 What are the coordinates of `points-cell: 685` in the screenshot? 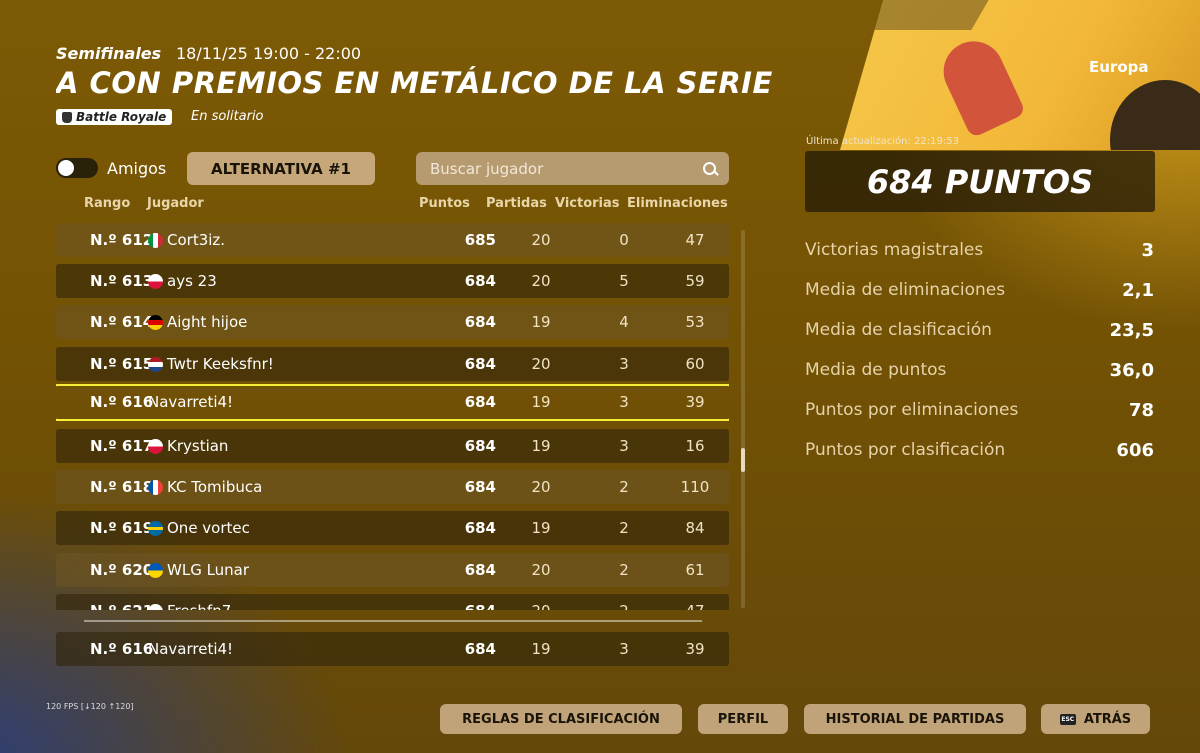 It's located at (480, 240).